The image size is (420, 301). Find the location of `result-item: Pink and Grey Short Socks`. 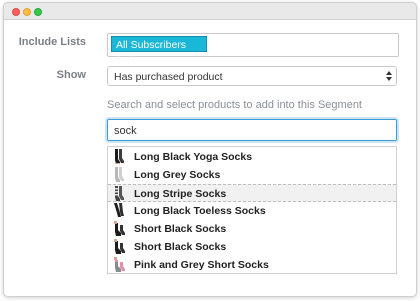

result-item: Pink and Grey Short Socks is located at coordinates (252, 265).